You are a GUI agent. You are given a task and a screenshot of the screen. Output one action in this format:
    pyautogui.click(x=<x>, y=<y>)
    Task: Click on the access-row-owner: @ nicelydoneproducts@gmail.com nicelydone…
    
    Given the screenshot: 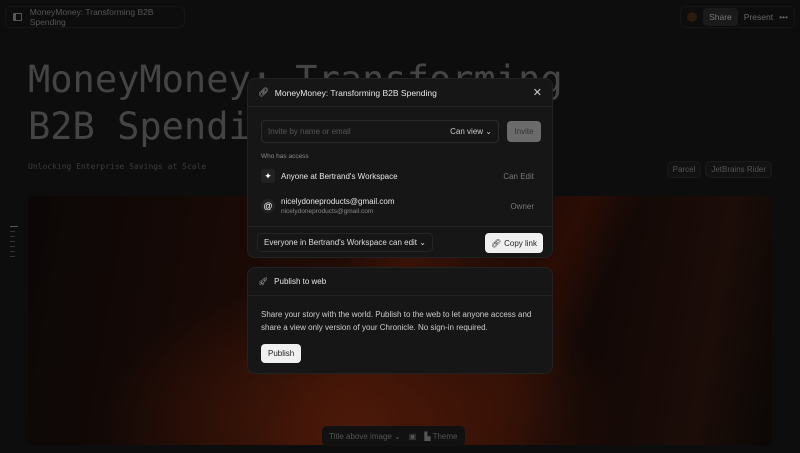 What is the action you would take?
    pyautogui.click(x=397, y=206)
    